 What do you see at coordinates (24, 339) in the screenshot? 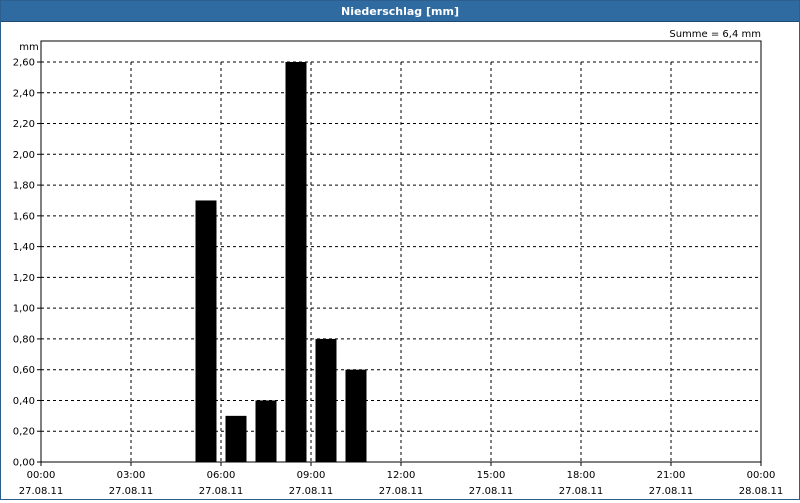
I see `y-tick-label: 0,80` at bounding box center [24, 339].